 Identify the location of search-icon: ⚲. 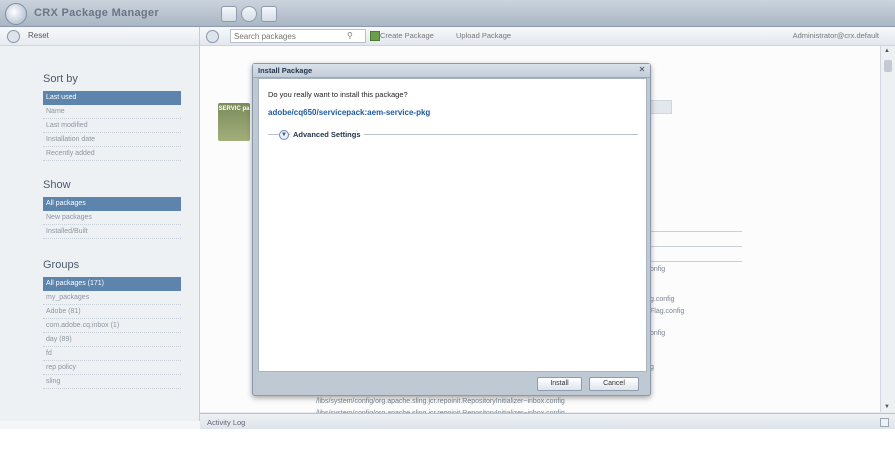
(350, 35).